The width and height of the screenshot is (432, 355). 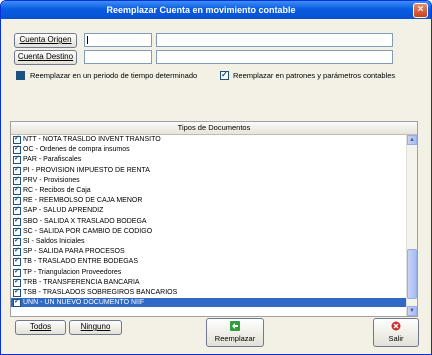 I want to click on document-type-row: ✓ TP - Triangulacion Proveedores, so click(x=209, y=272).